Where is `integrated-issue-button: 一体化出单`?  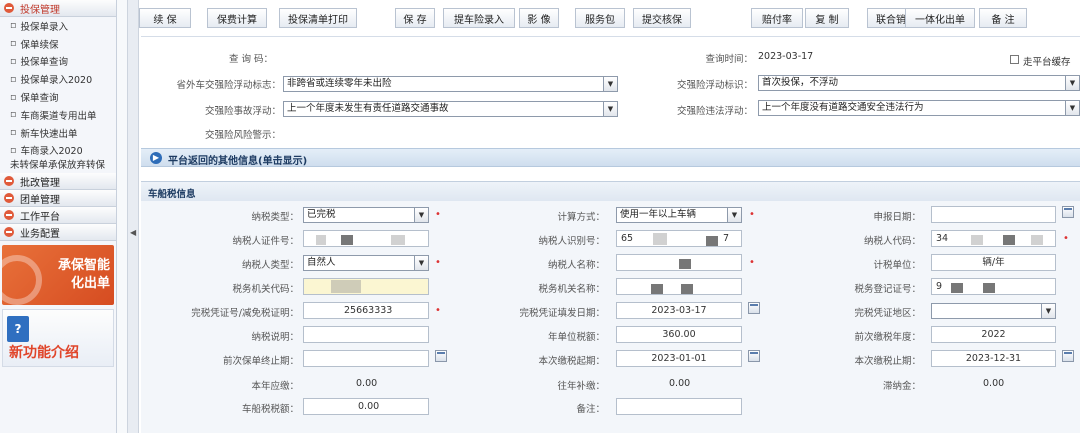
integrated-issue-button: 一体化出单 is located at coordinates (940, 18).